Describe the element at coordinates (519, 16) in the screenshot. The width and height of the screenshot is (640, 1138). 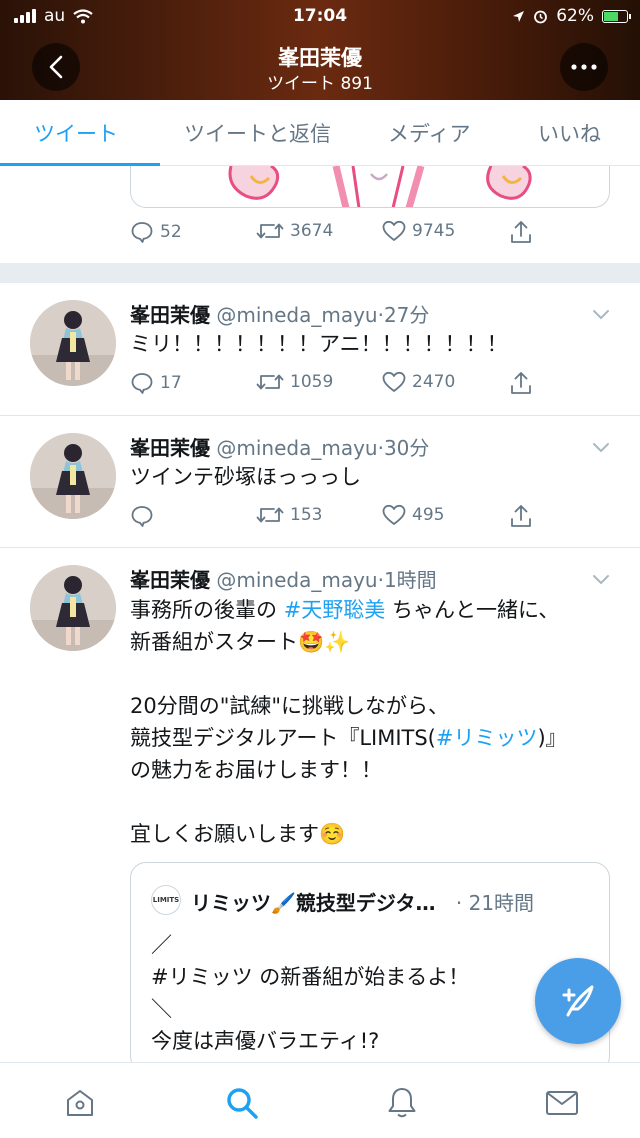
I see `location-icon` at that location.